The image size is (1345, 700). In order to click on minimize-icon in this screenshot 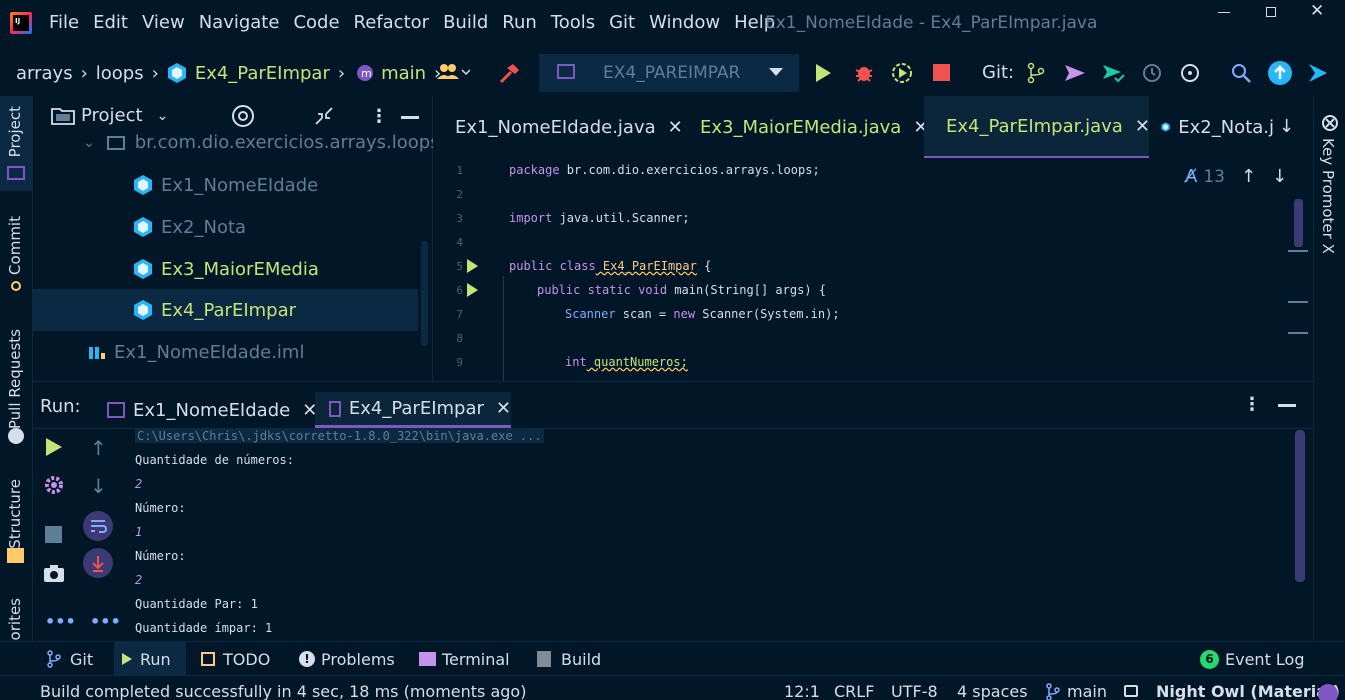, I will do `click(1224, 12)`.